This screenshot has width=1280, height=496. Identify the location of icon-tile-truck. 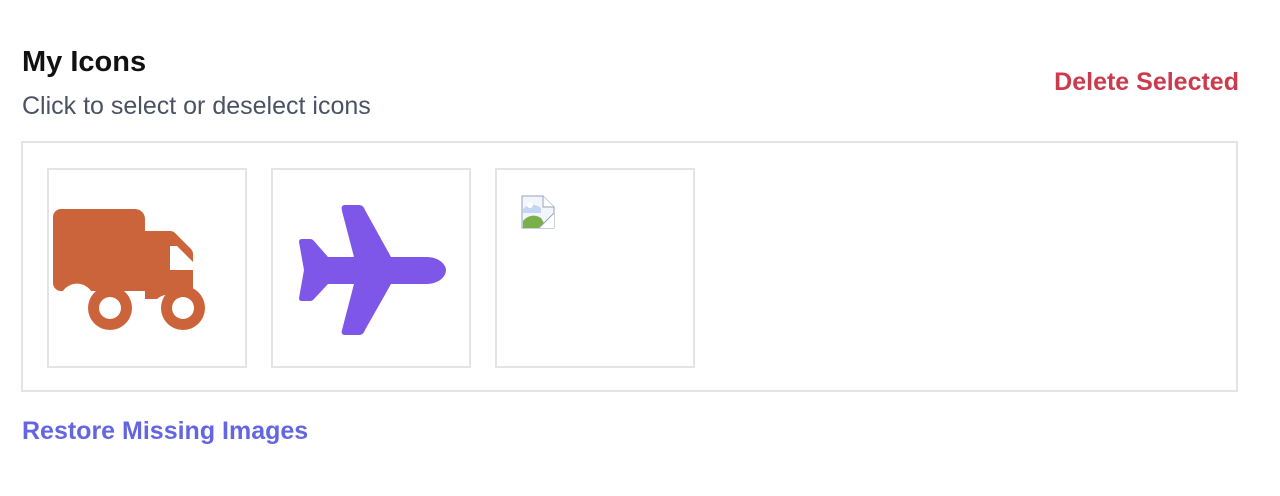
(147, 268).